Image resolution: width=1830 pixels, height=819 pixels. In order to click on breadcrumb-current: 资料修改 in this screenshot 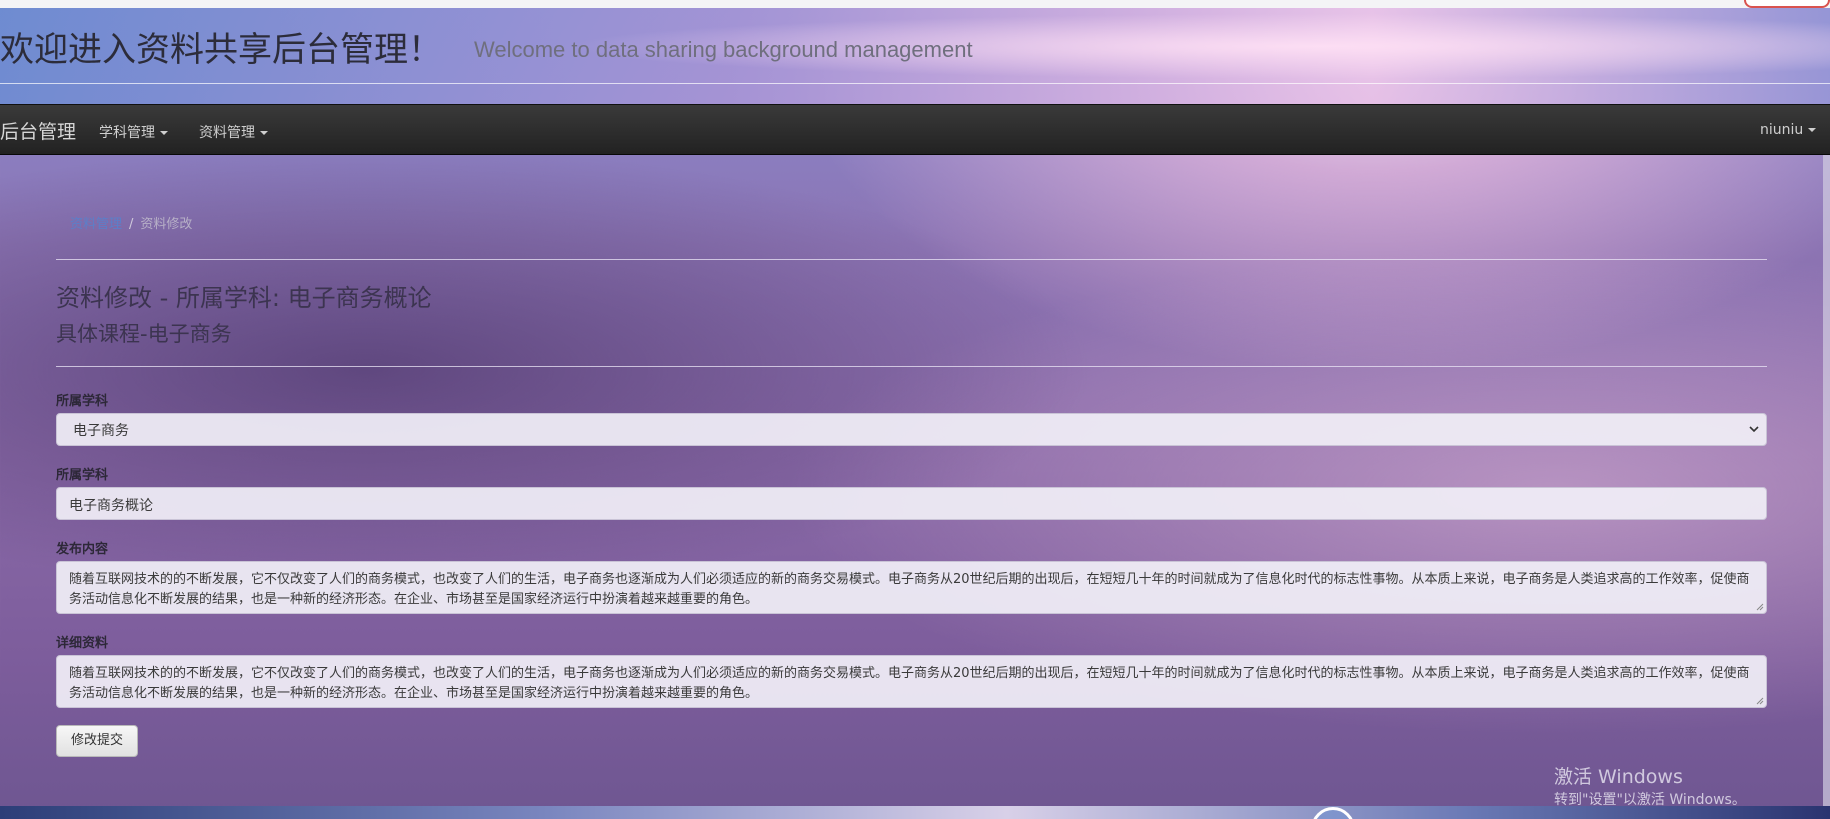, I will do `click(166, 224)`.